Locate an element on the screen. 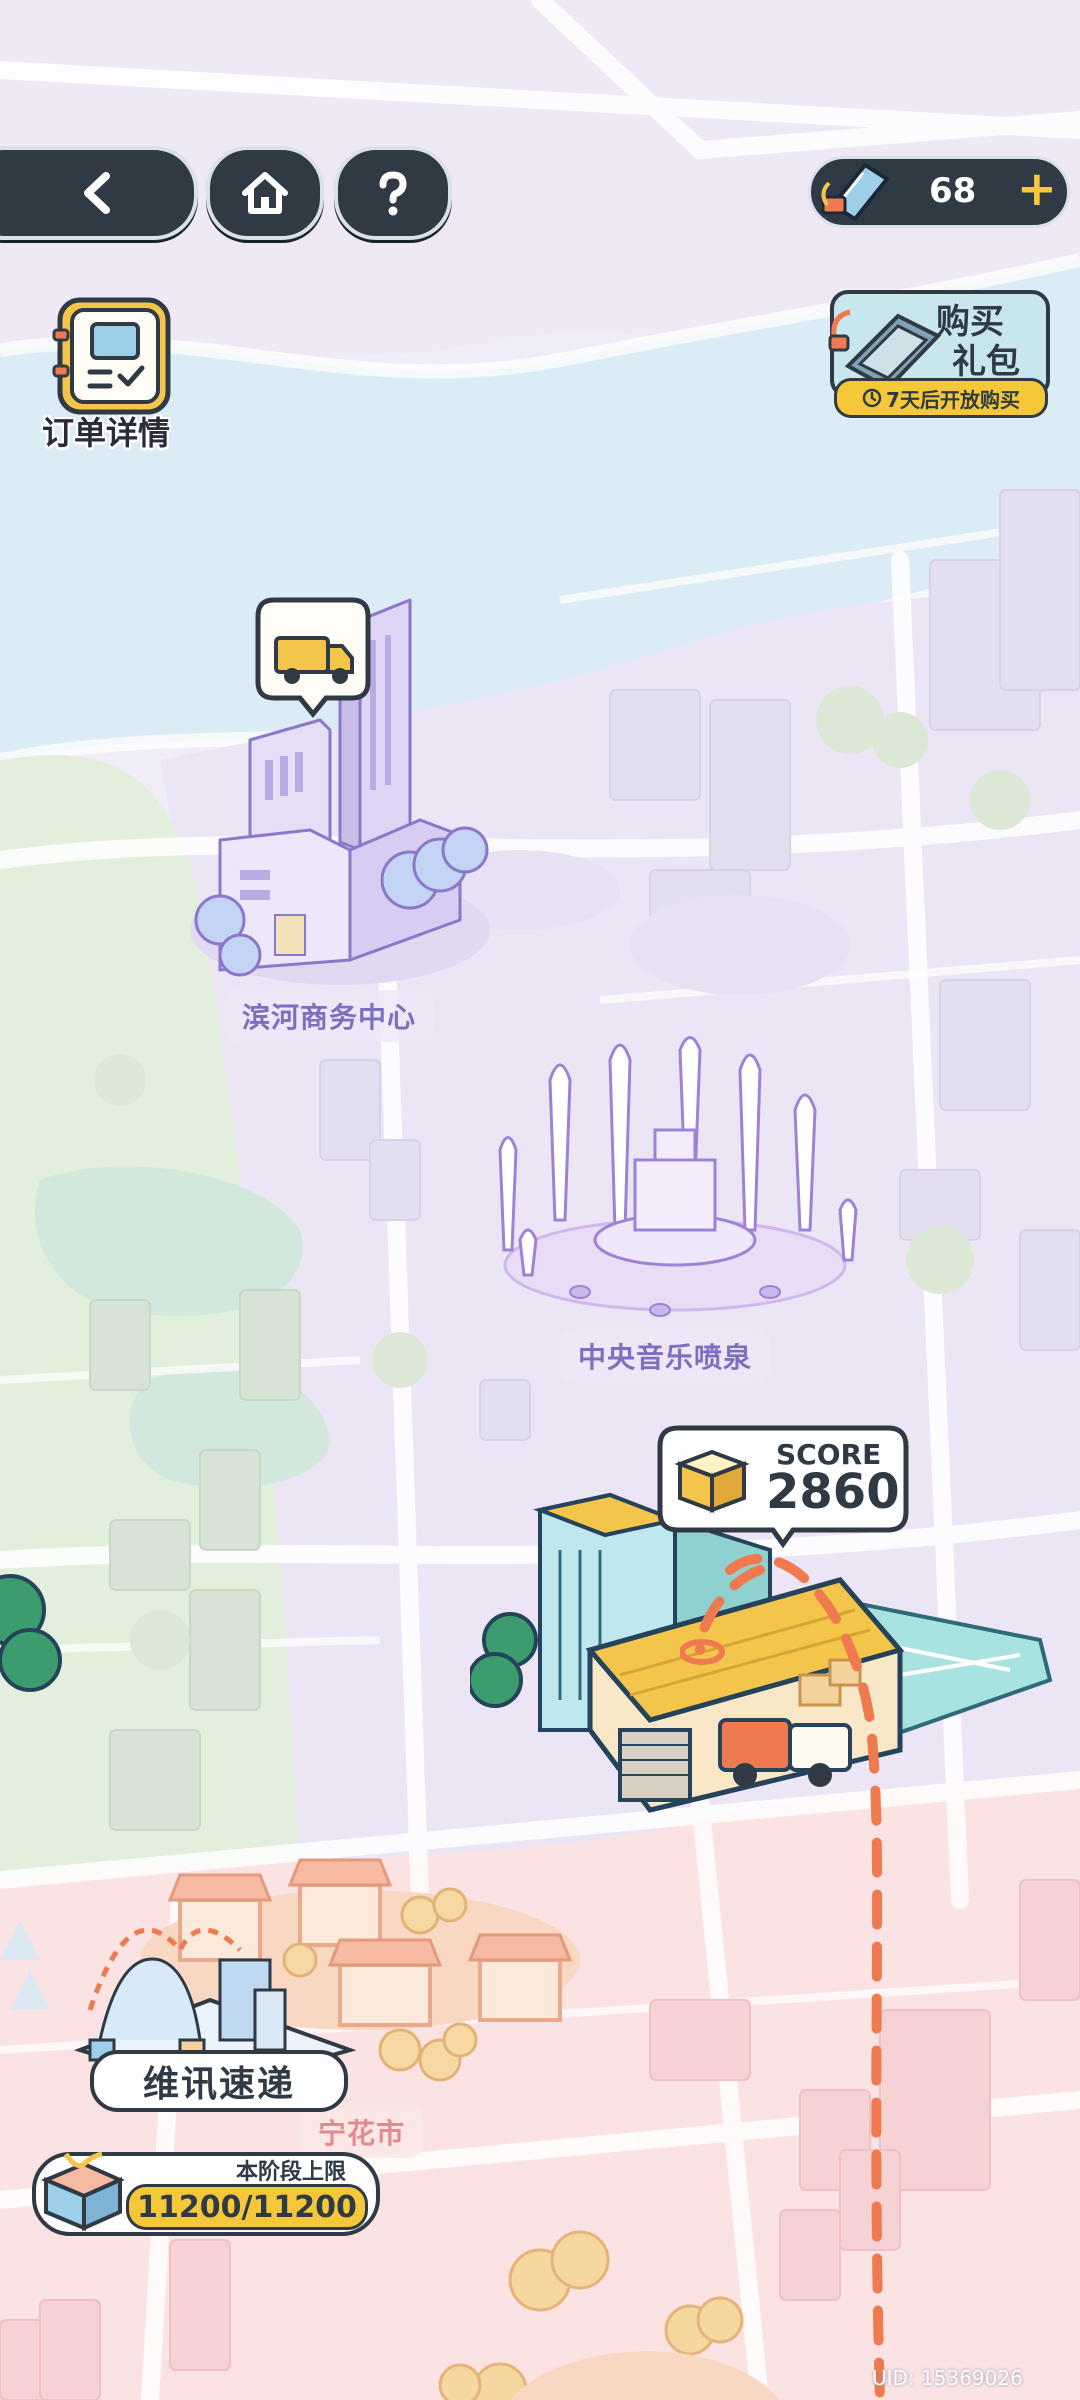 The height and width of the screenshot is (2400, 1080). currency-counter: 68 + is located at coordinates (939, 192).